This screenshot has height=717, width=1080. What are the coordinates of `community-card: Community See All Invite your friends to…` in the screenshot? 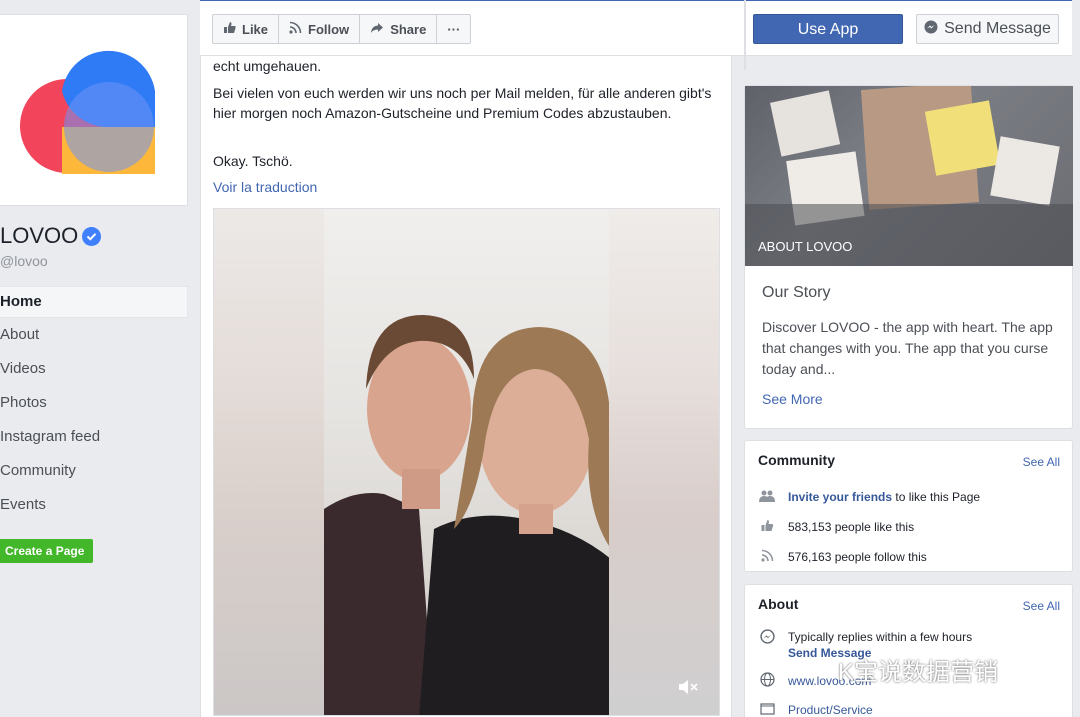 It's located at (908, 506).